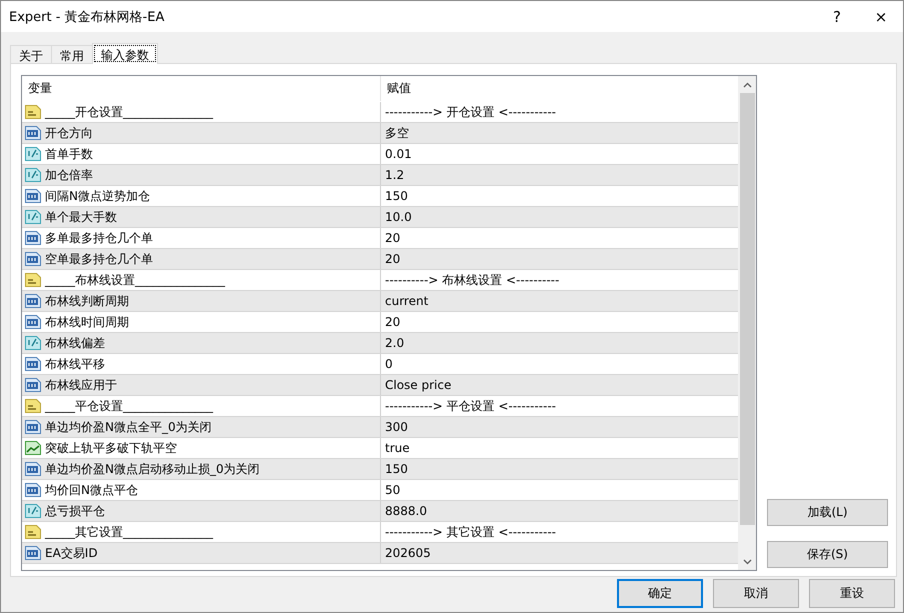 This screenshot has width=904, height=613. Describe the element at coordinates (91, 490) in the screenshot. I see `parameter-name: 均价回N微点平仓` at that location.